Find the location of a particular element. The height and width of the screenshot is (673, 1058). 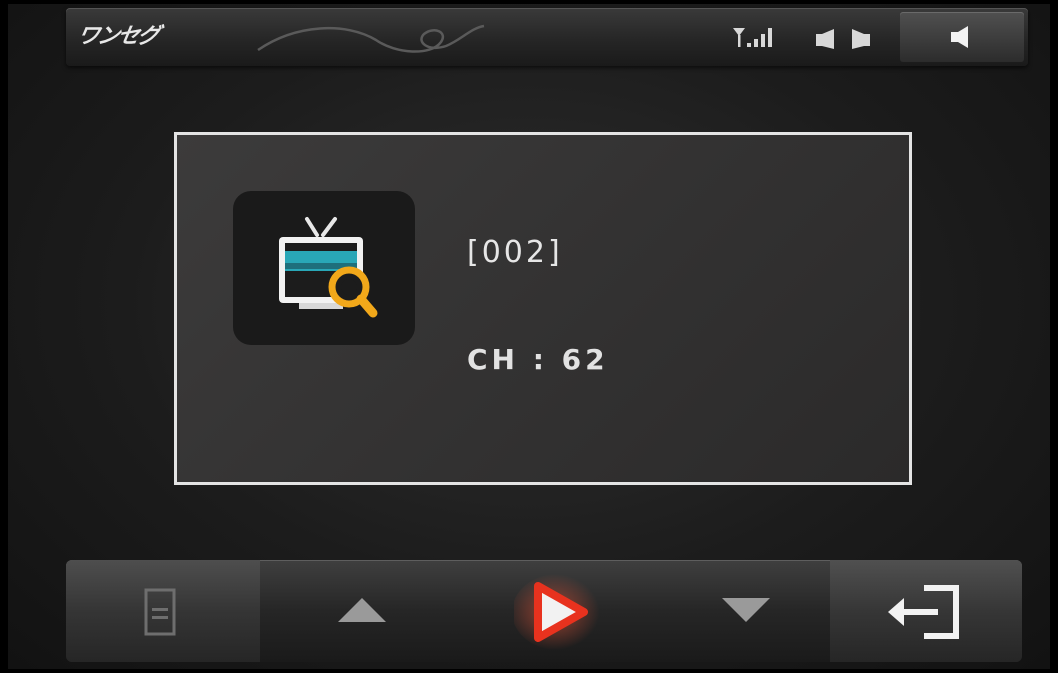

exit-button is located at coordinates (926, 611).